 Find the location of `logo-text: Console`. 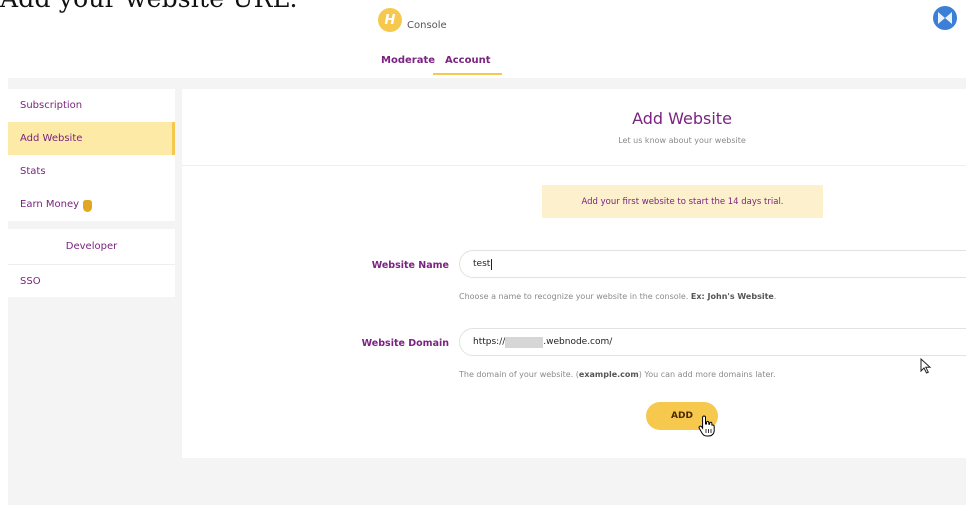

logo-text: Console is located at coordinates (427, 25).